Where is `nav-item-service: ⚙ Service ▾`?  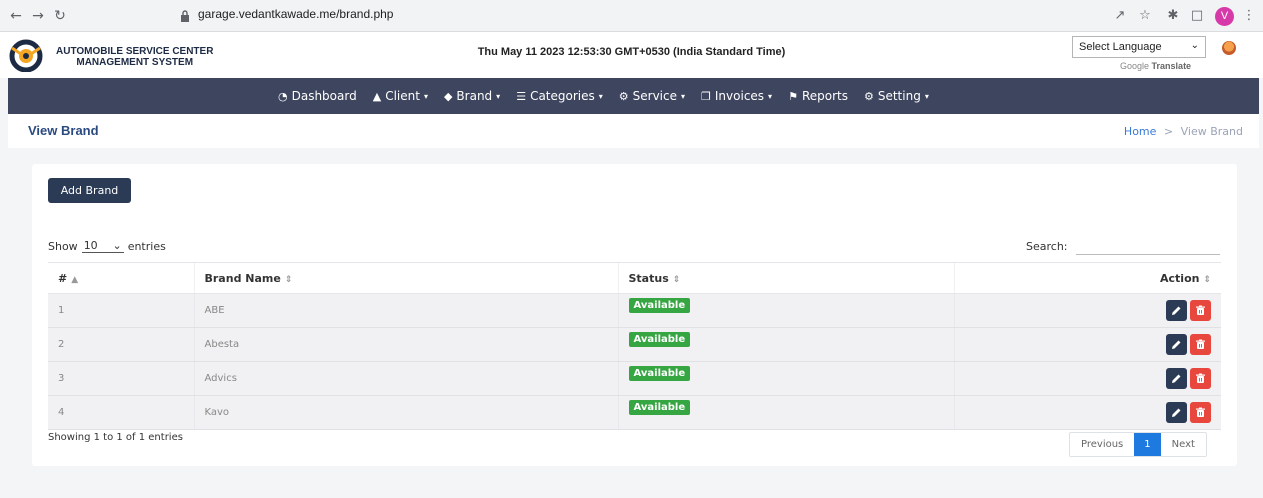
nav-item-service: ⚙ Service ▾ is located at coordinates (652, 96).